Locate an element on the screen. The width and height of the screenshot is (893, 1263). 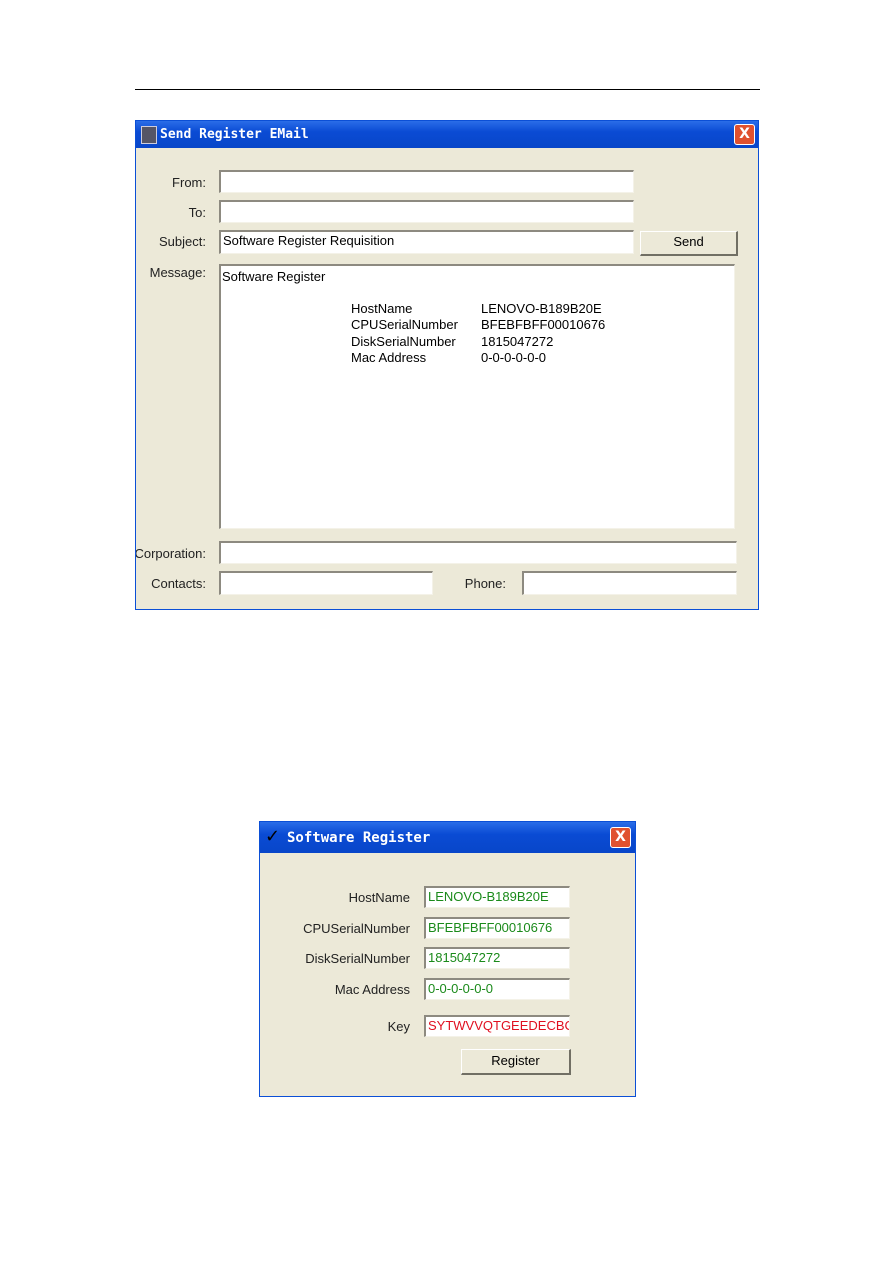
message-value: 0-0-0-0-0-0 is located at coordinates (514, 357).